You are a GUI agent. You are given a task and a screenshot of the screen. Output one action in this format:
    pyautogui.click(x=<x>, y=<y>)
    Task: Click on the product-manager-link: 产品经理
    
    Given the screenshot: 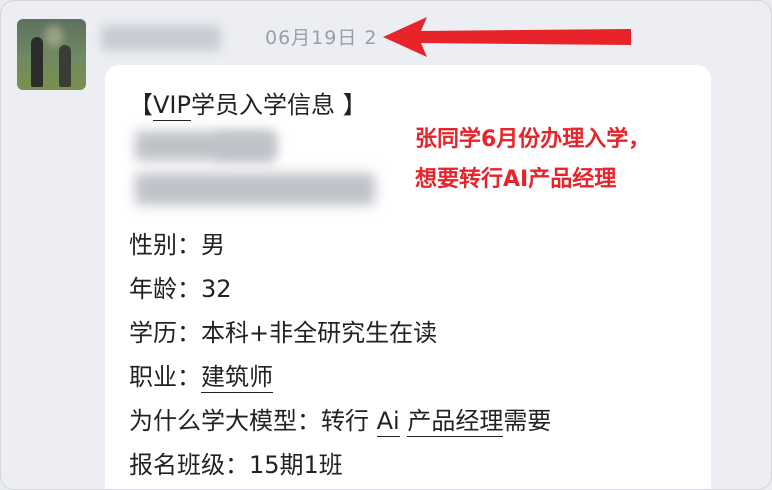 What is the action you would take?
    pyautogui.click(x=455, y=422)
    